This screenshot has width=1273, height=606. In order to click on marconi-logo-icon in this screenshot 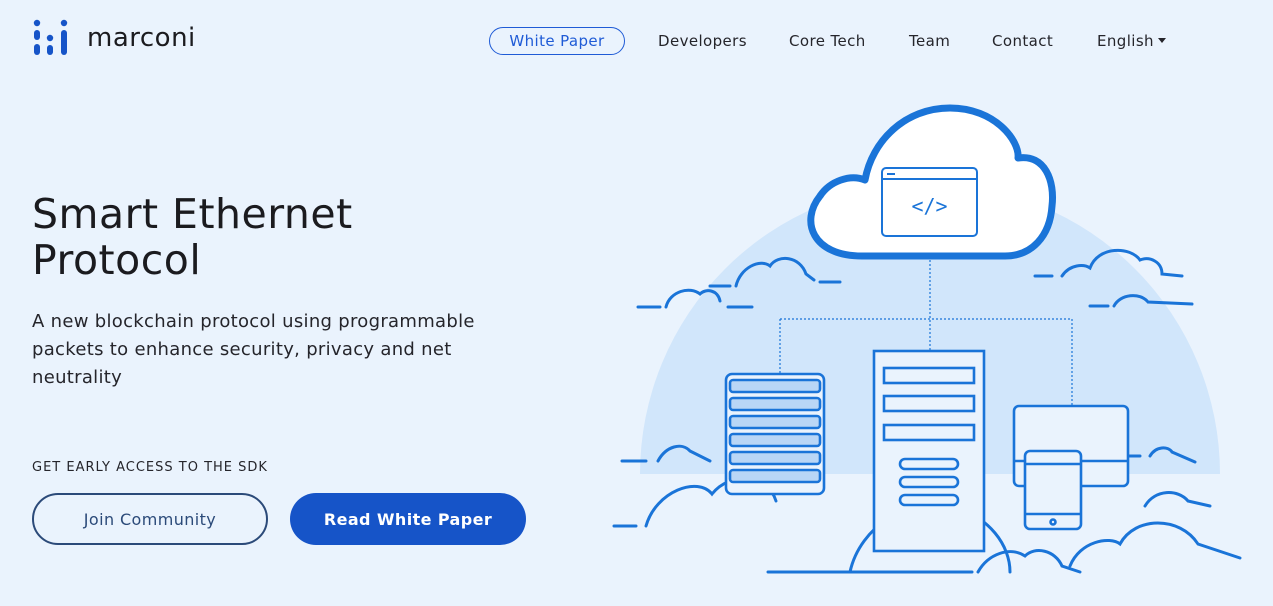, I will do `click(50, 37)`.